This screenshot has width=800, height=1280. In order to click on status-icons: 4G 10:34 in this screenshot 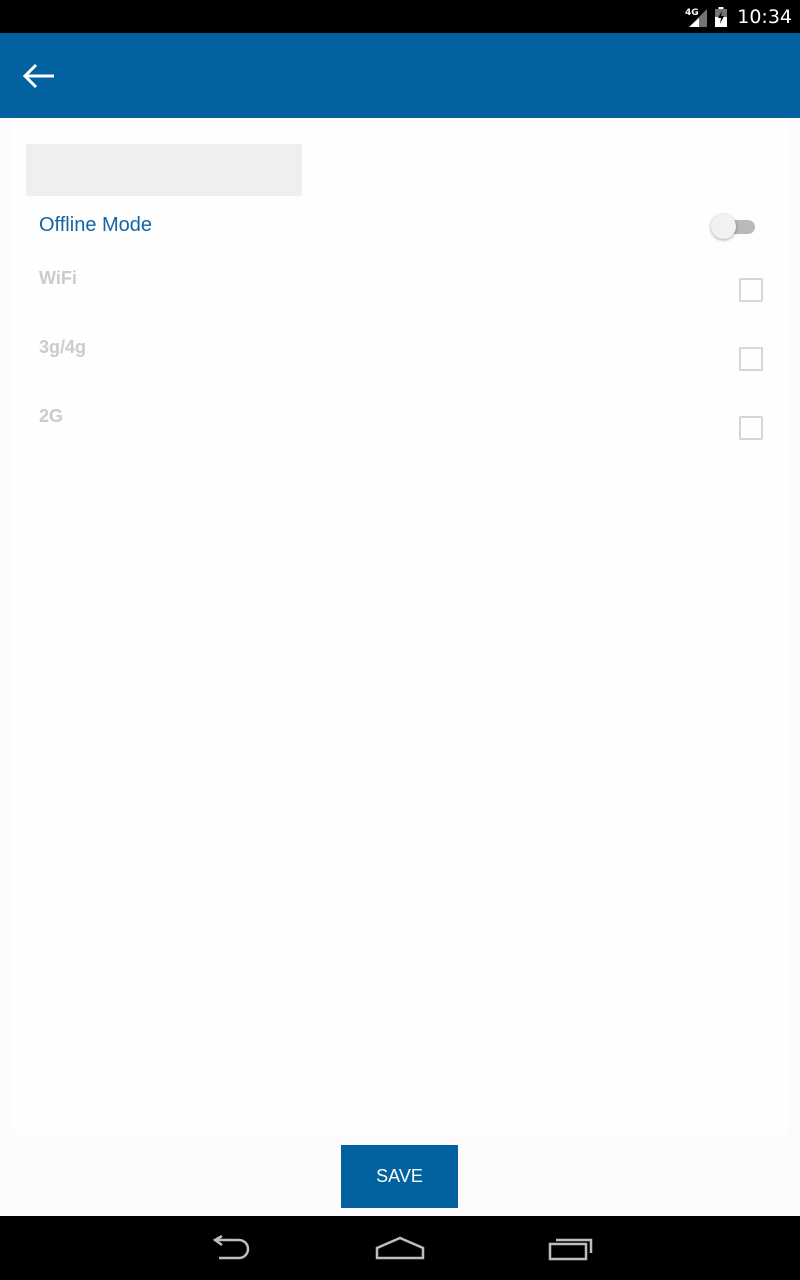, I will do `click(738, 16)`.